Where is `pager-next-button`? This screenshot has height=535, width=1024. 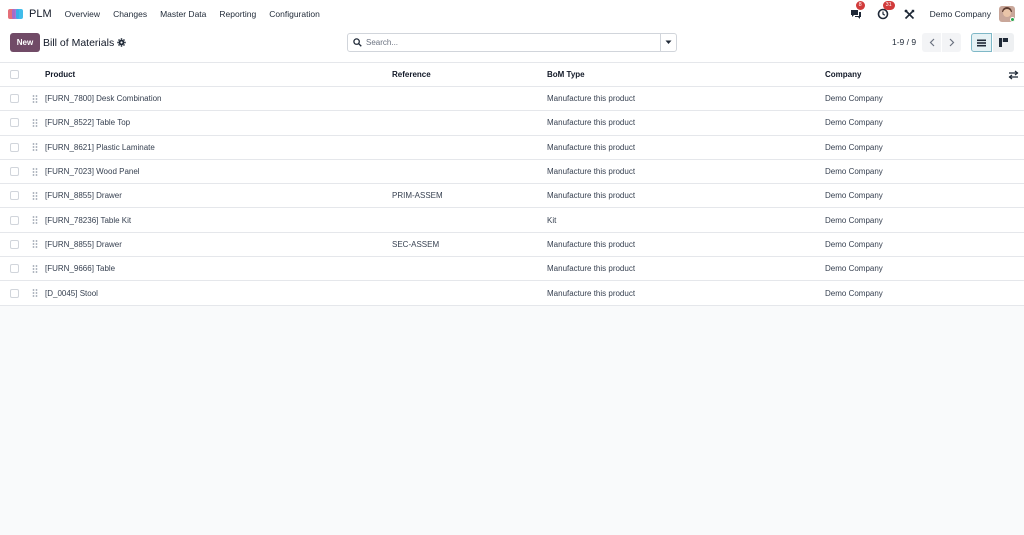 pager-next-button is located at coordinates (951, 42).